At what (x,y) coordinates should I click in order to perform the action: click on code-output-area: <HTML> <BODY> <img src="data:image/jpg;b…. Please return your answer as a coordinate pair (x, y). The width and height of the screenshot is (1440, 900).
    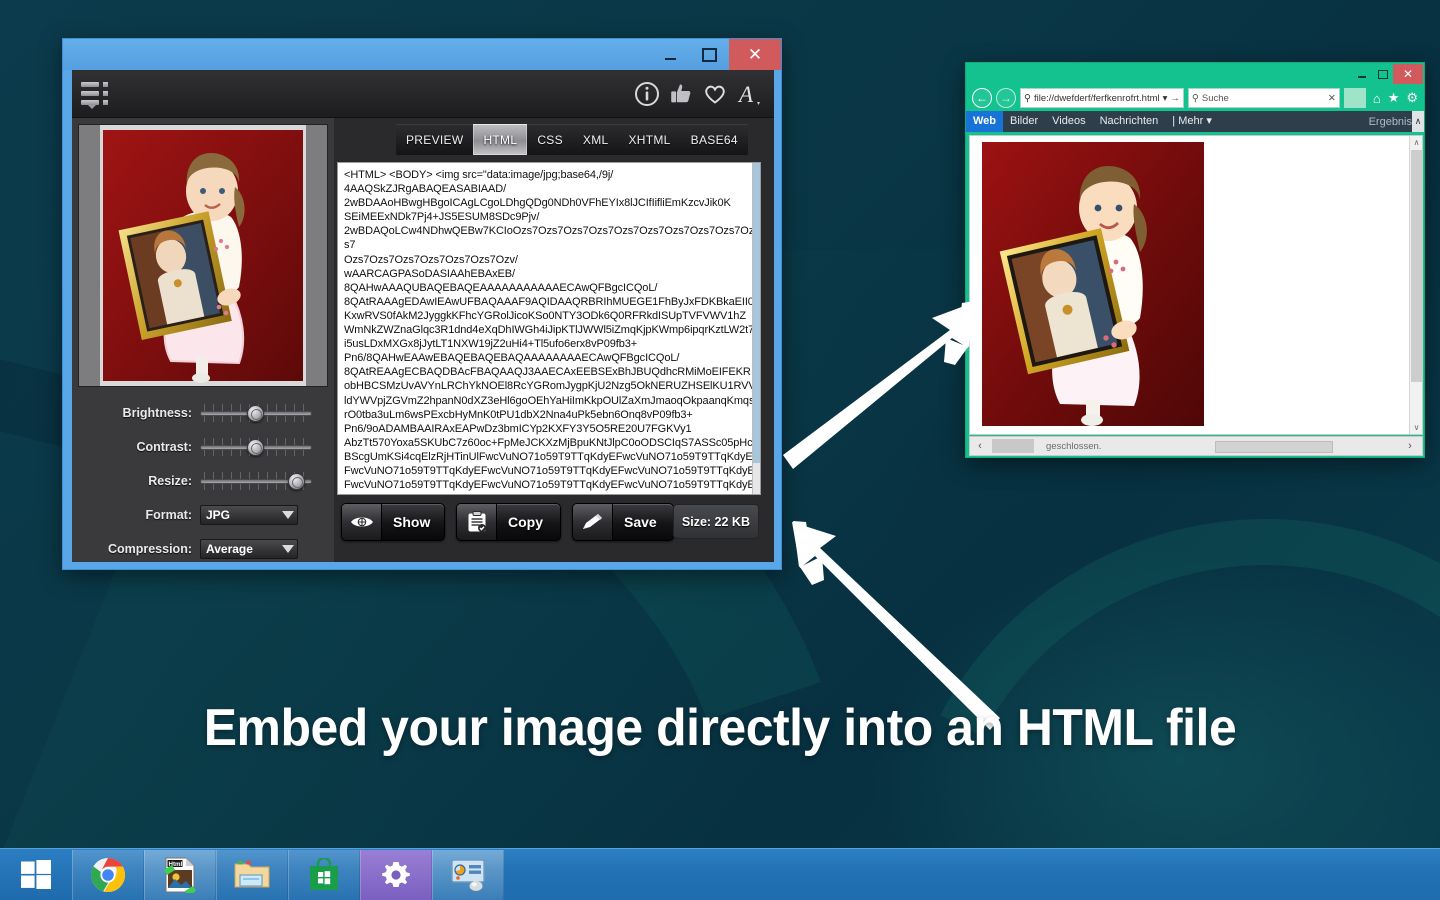
    Looking at the image, I should click on (549, 328).